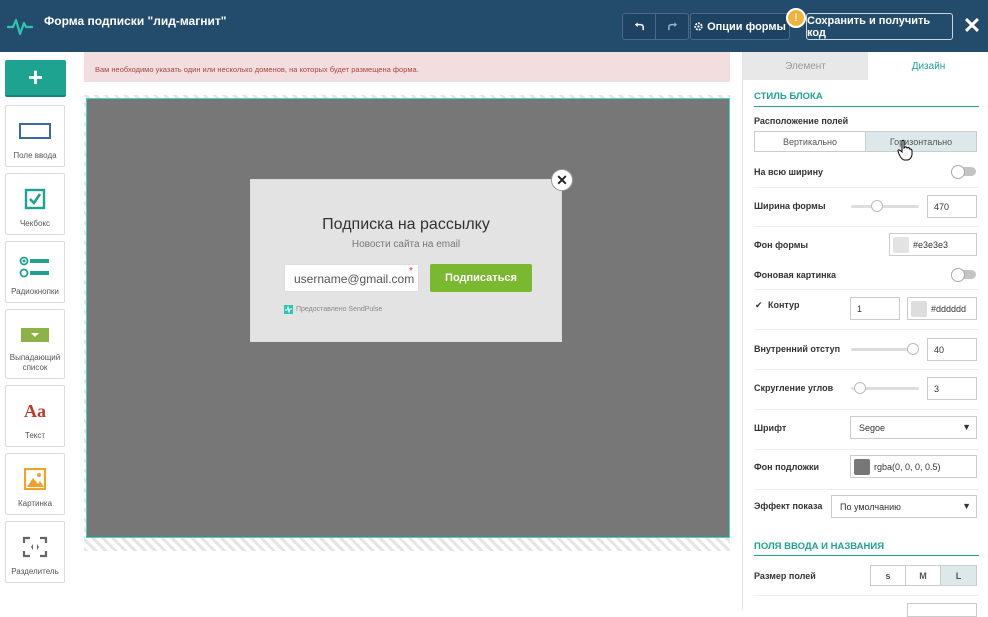  I want to click on text-icon-glyph: Aa, so click(35, 410).